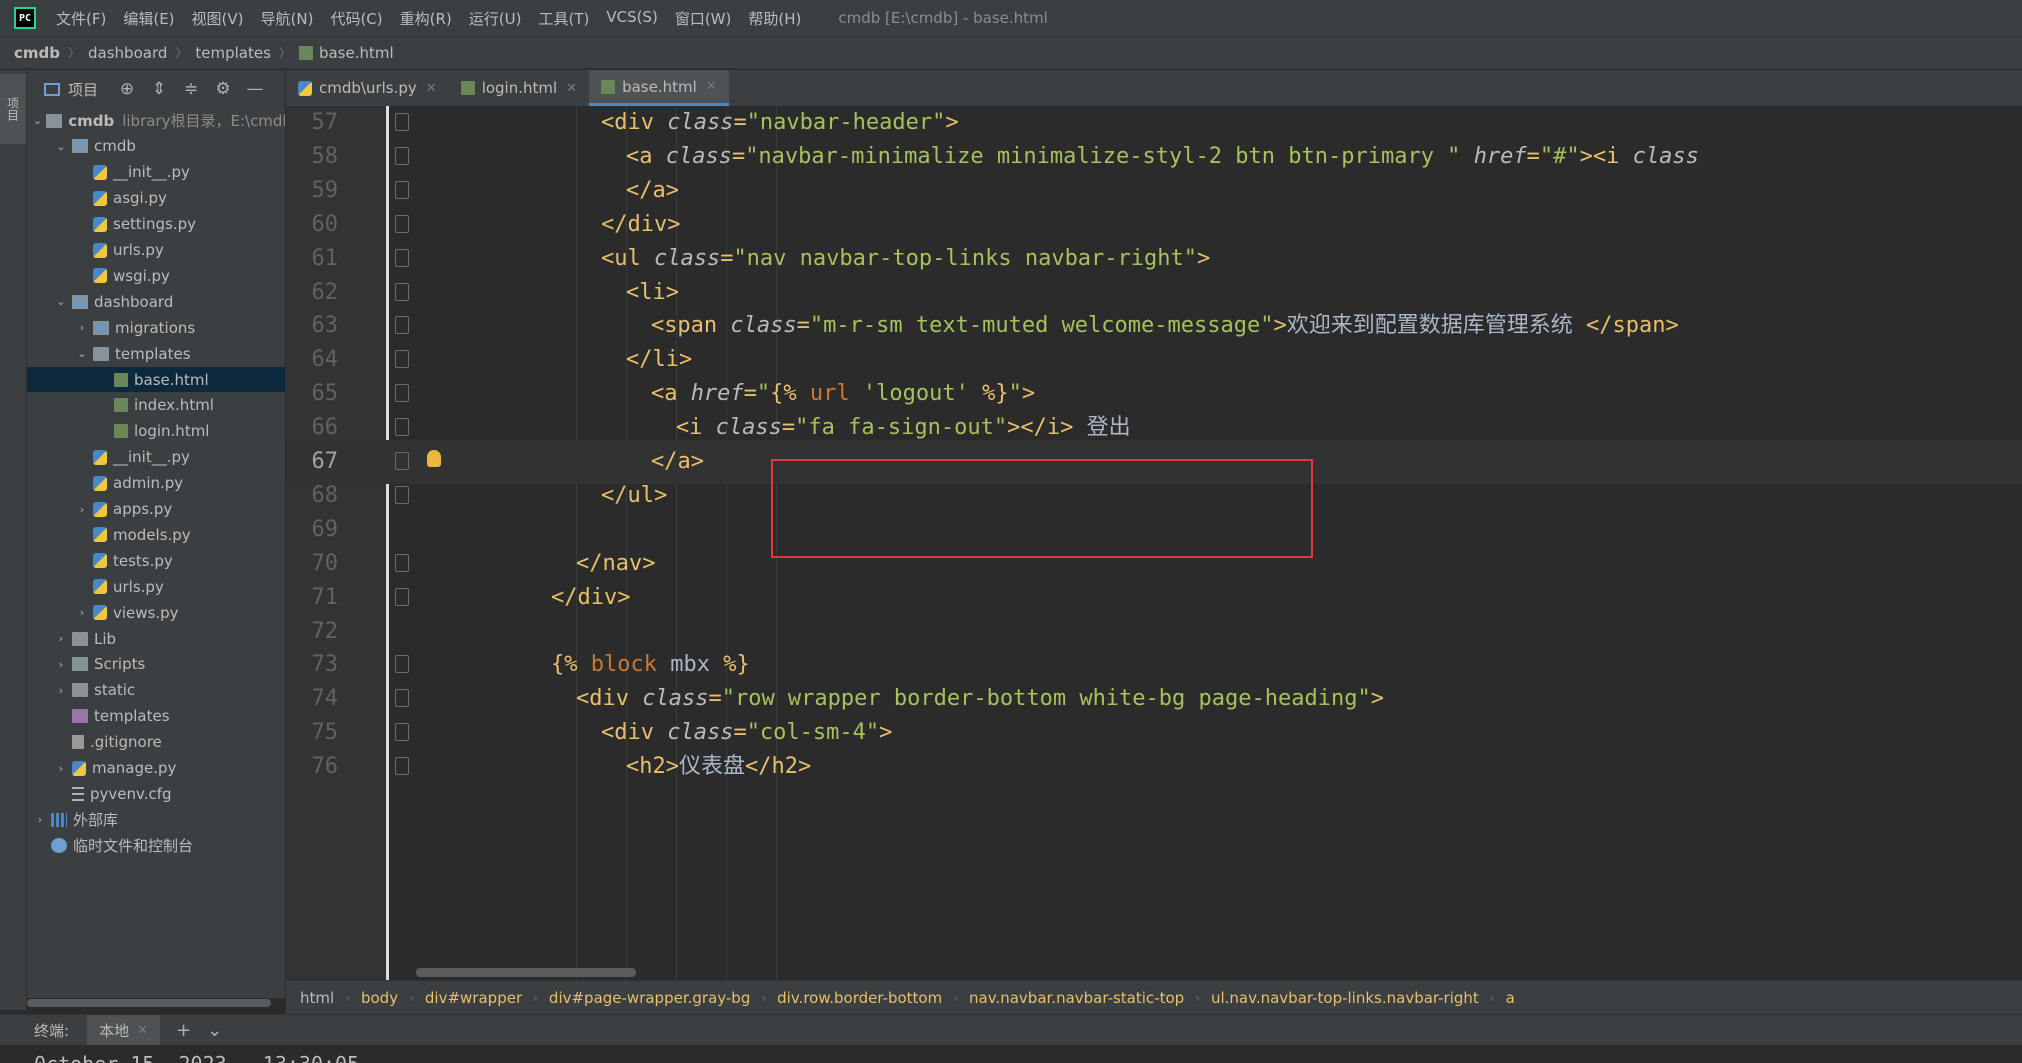 The height and width of the screenshot is (1063, 2022). What do you see at coordinates (83, 89) in the screenshot?
I see `project-panel-title: 项目` at bounding box center [83, 89].